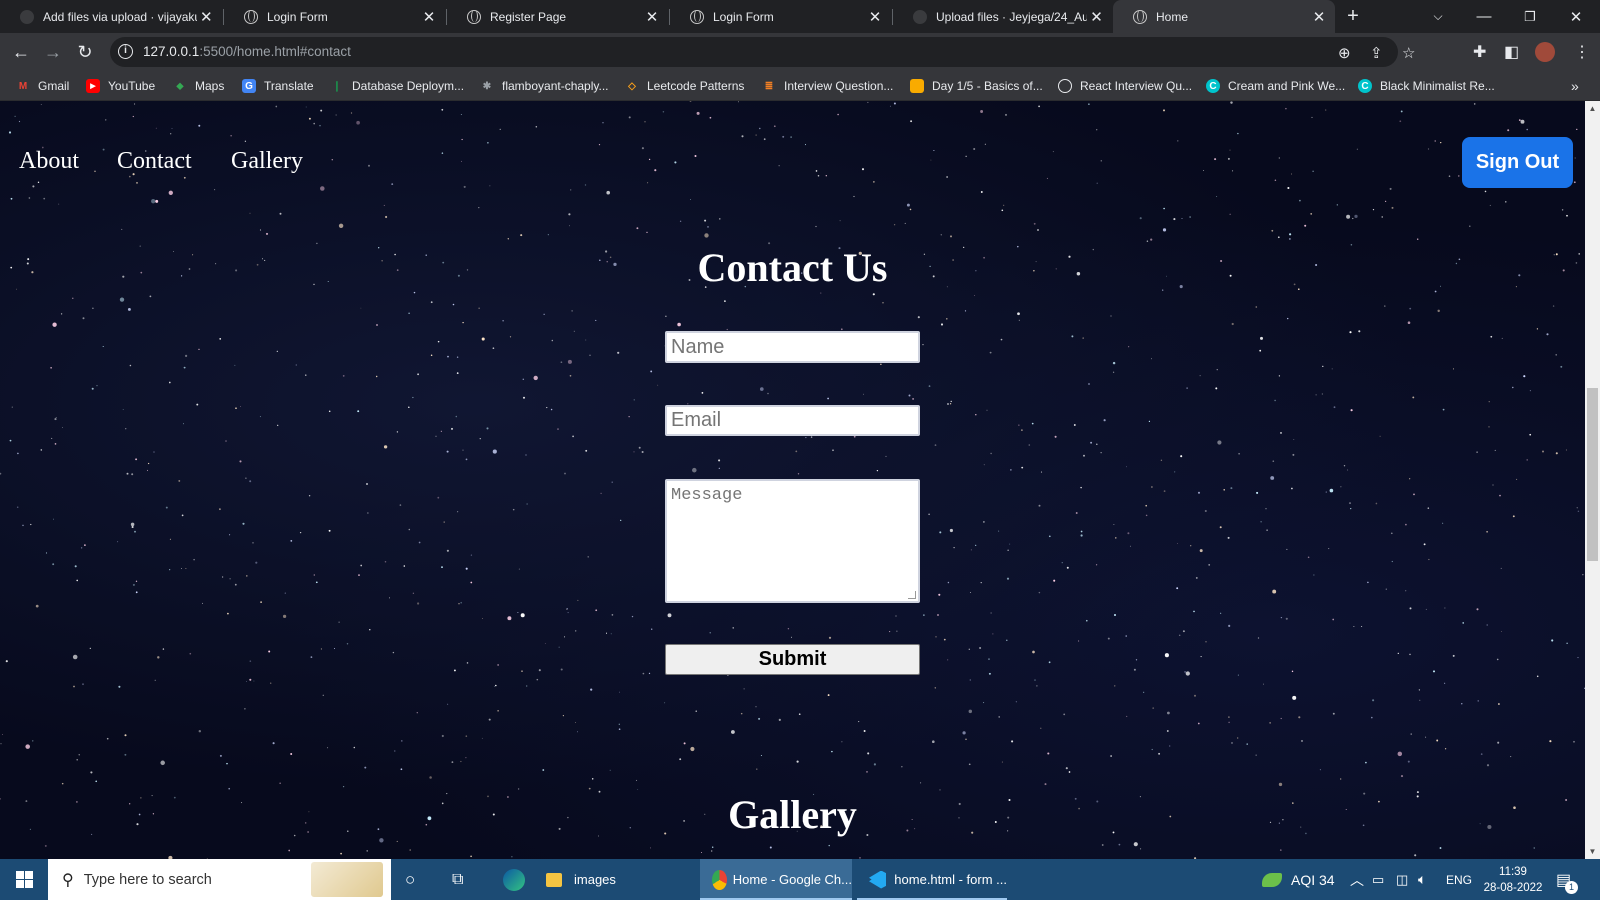 The width and height of the screenshot is (1600, 900). What do you see at coordinates (792, 420) in the screenshot?
I see `email-field: Email` at bounding box center [792, 420].